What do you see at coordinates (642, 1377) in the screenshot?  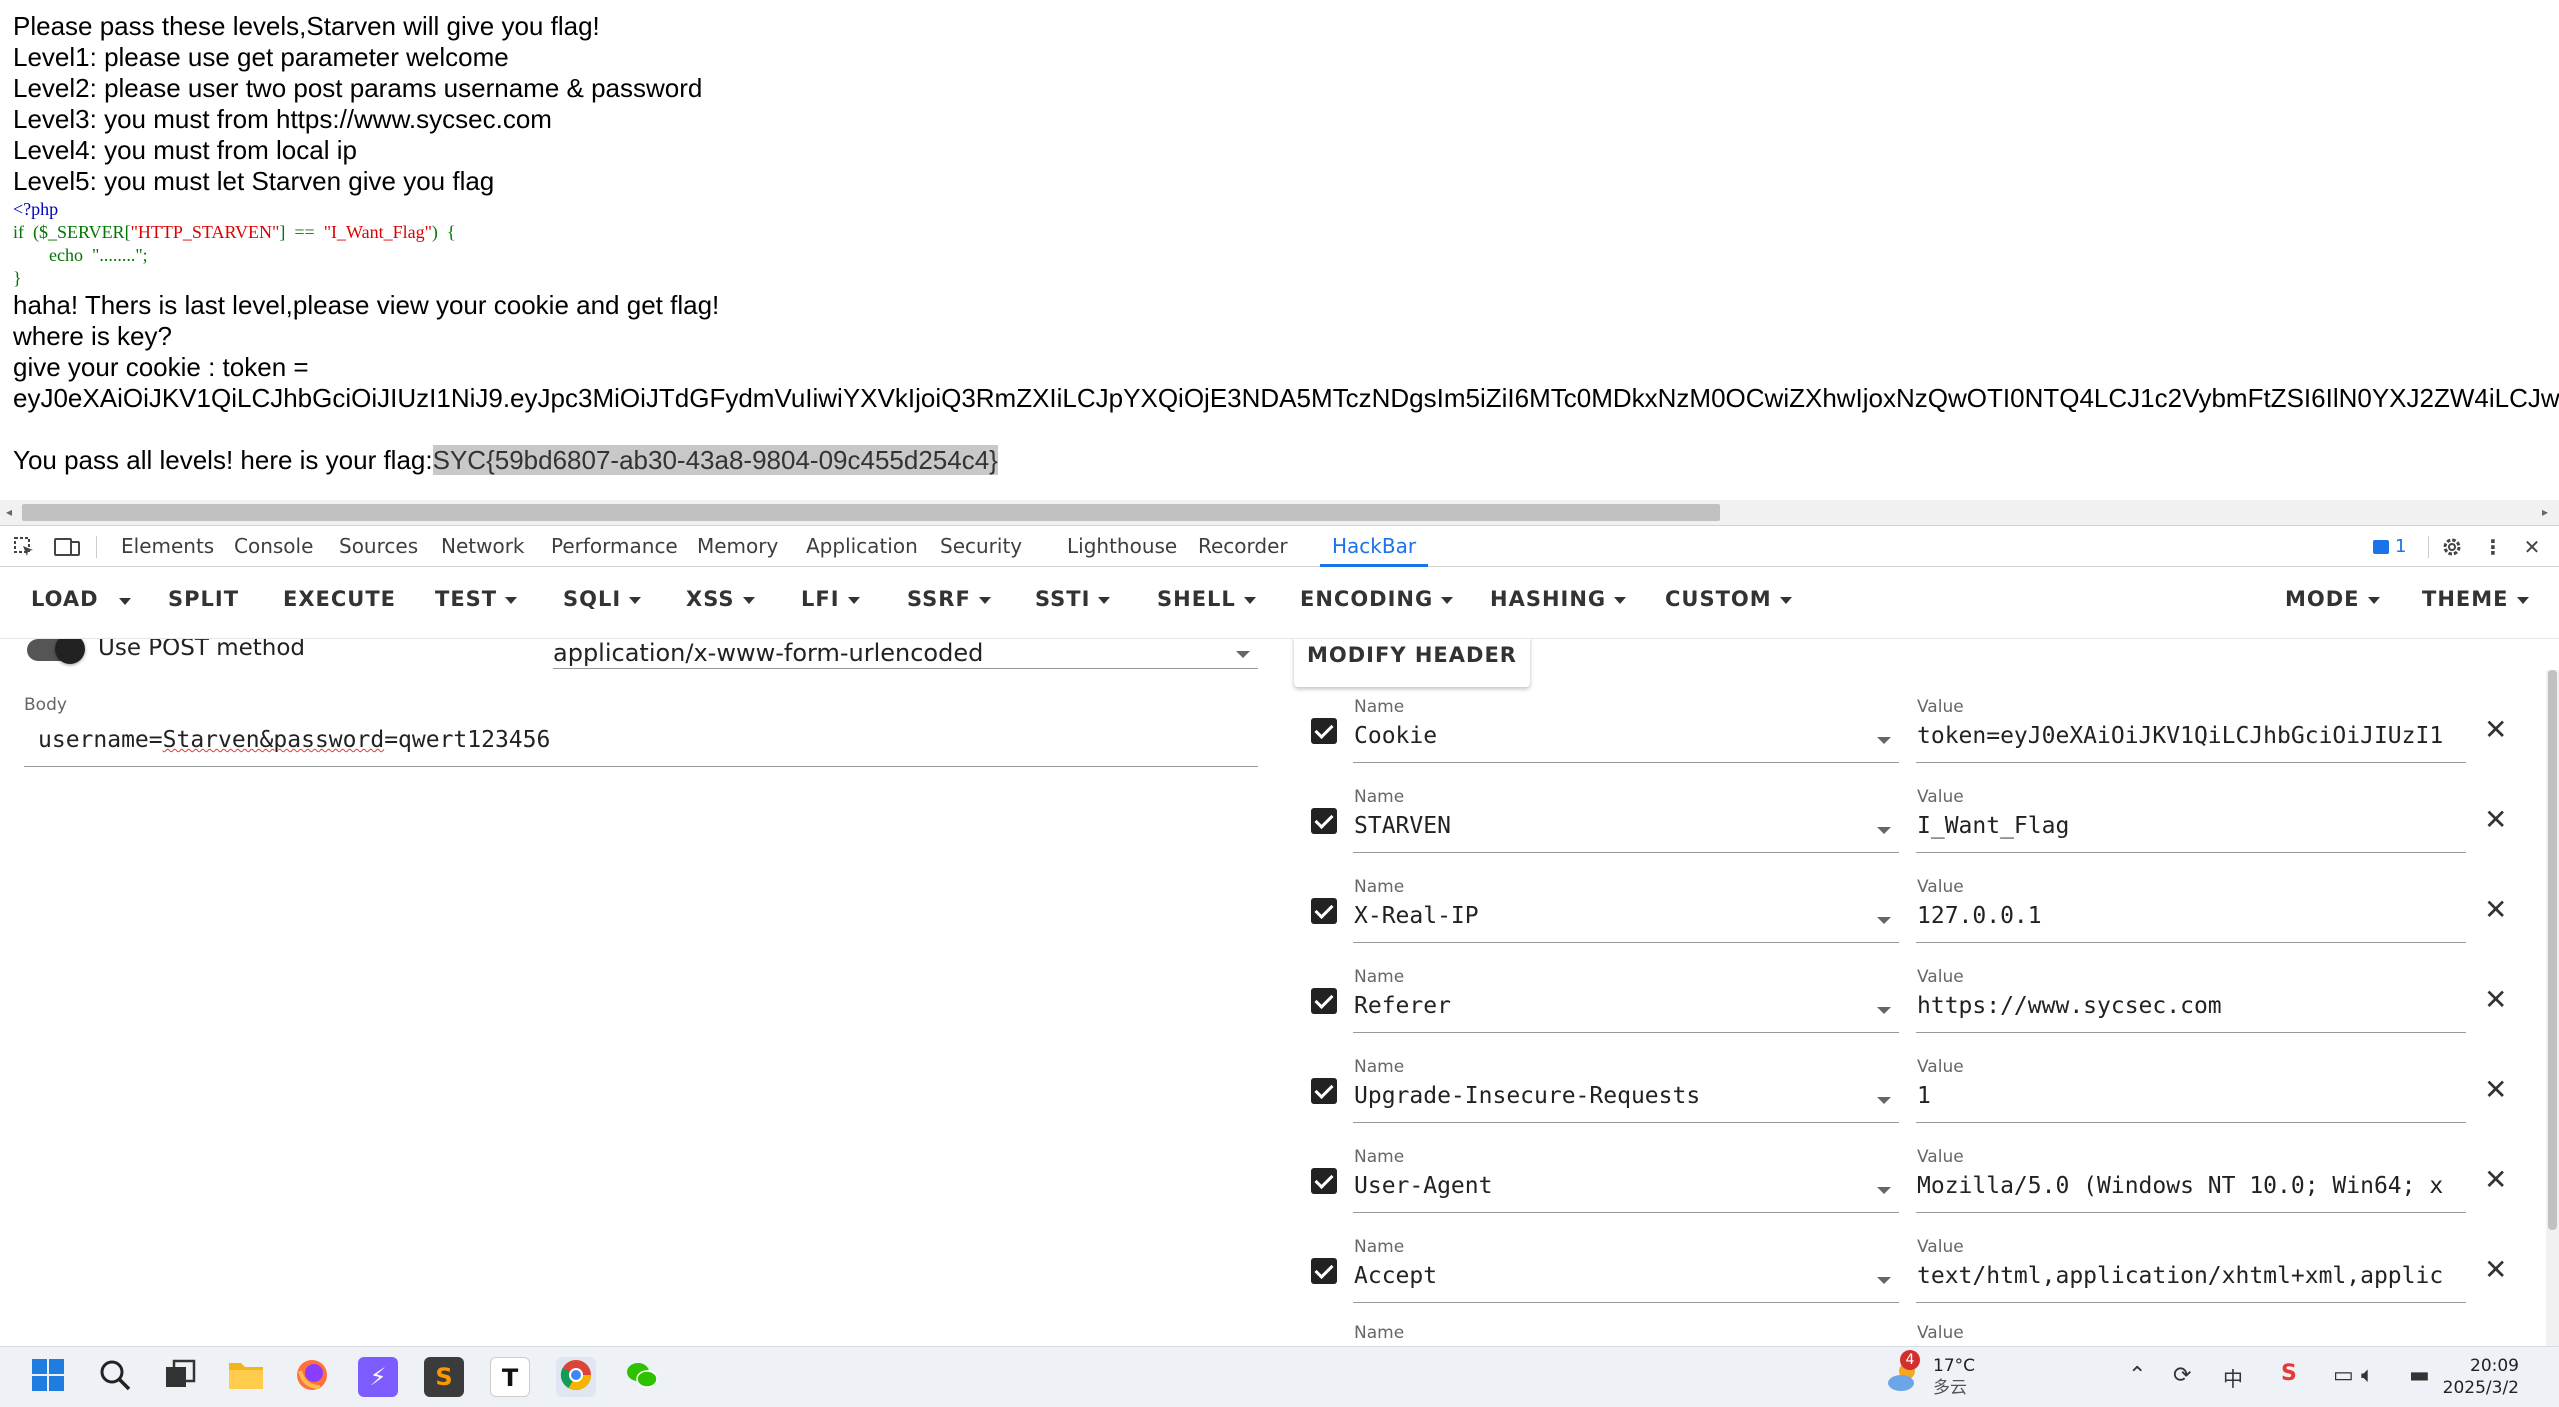 I see `wechat-icon` at bounding box center [642, 1377].